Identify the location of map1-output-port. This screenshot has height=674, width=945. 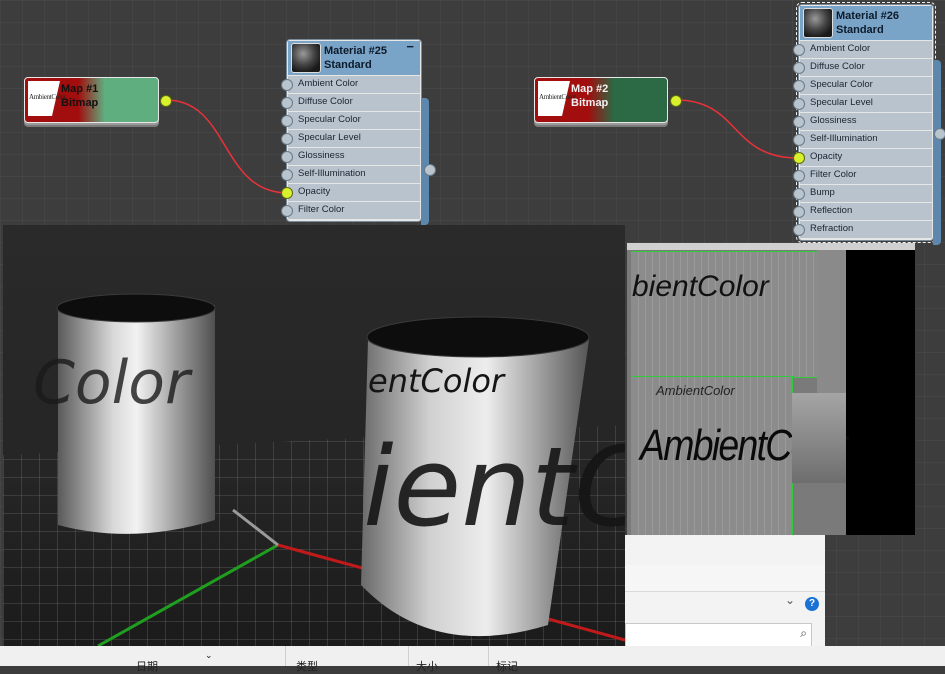
(166, 101).